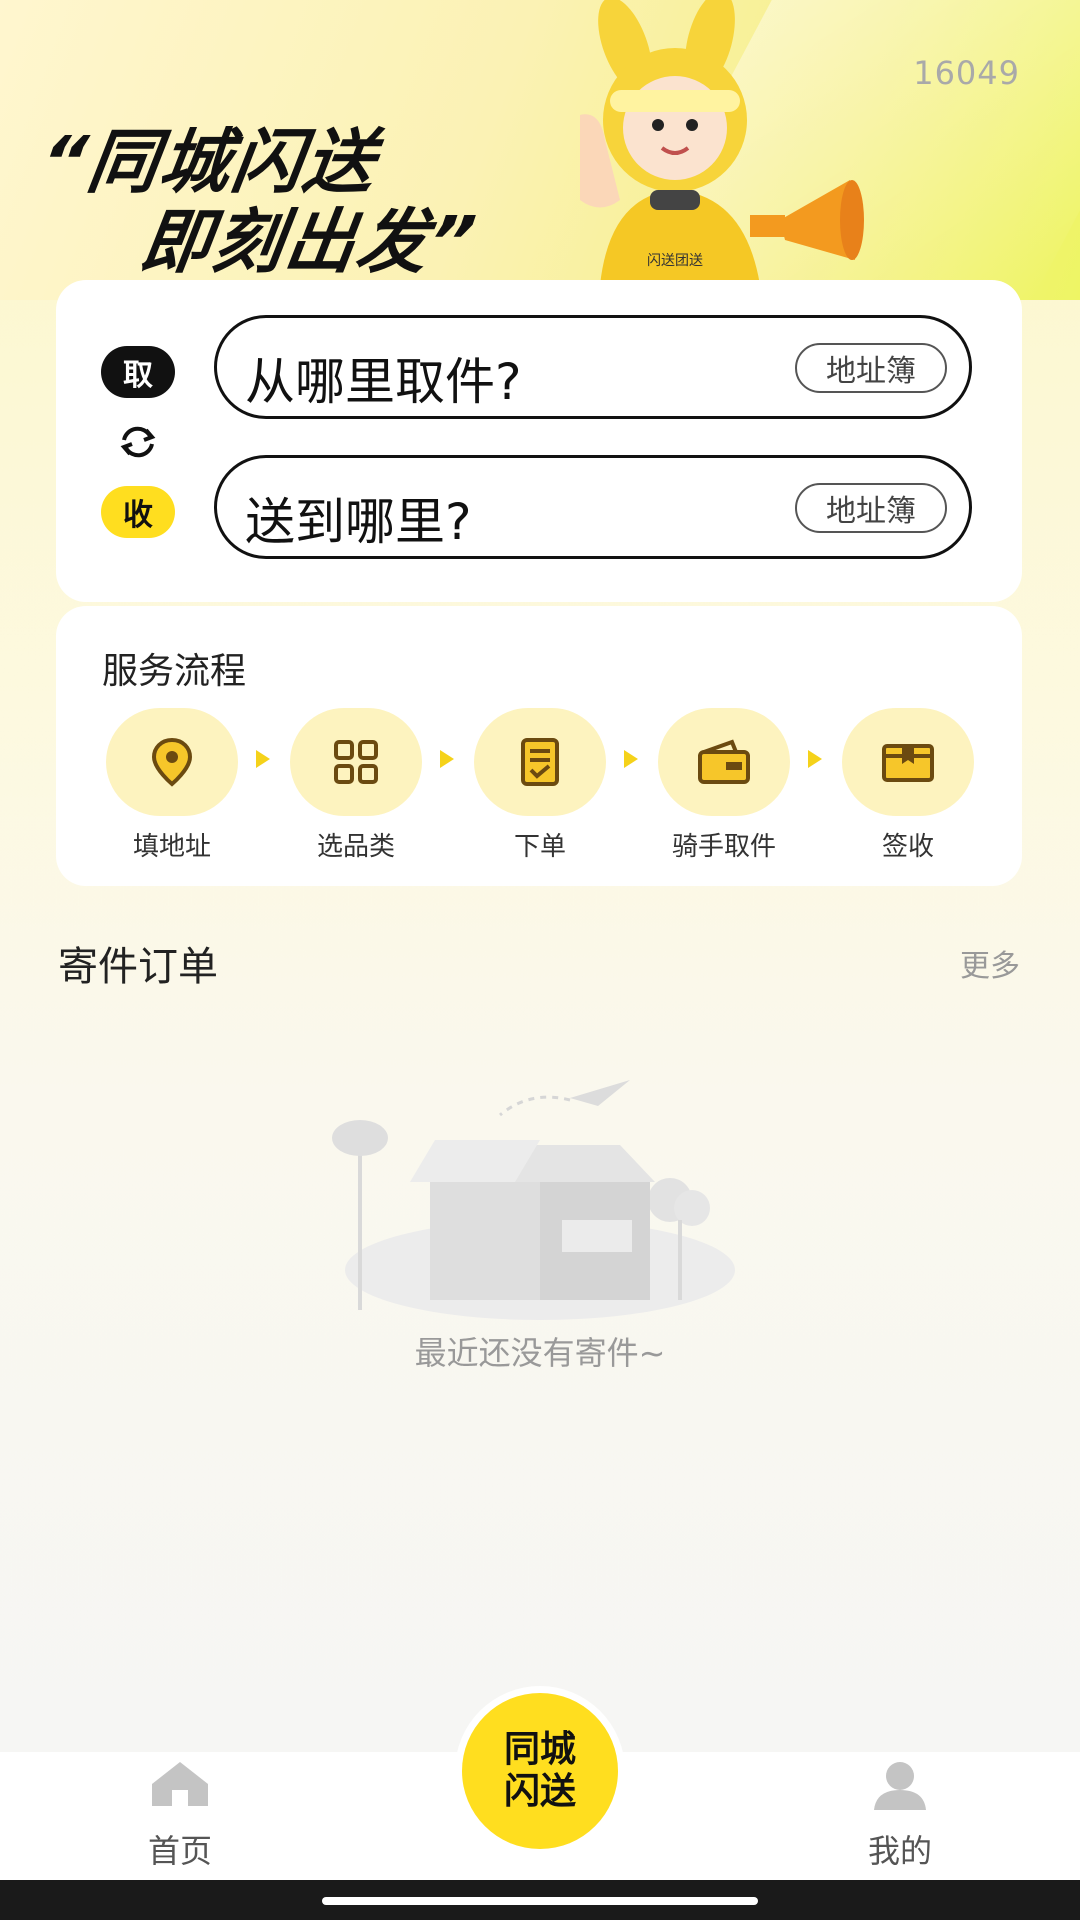  I want to click on nav-mine-label: 我的, so click(899, 1851).